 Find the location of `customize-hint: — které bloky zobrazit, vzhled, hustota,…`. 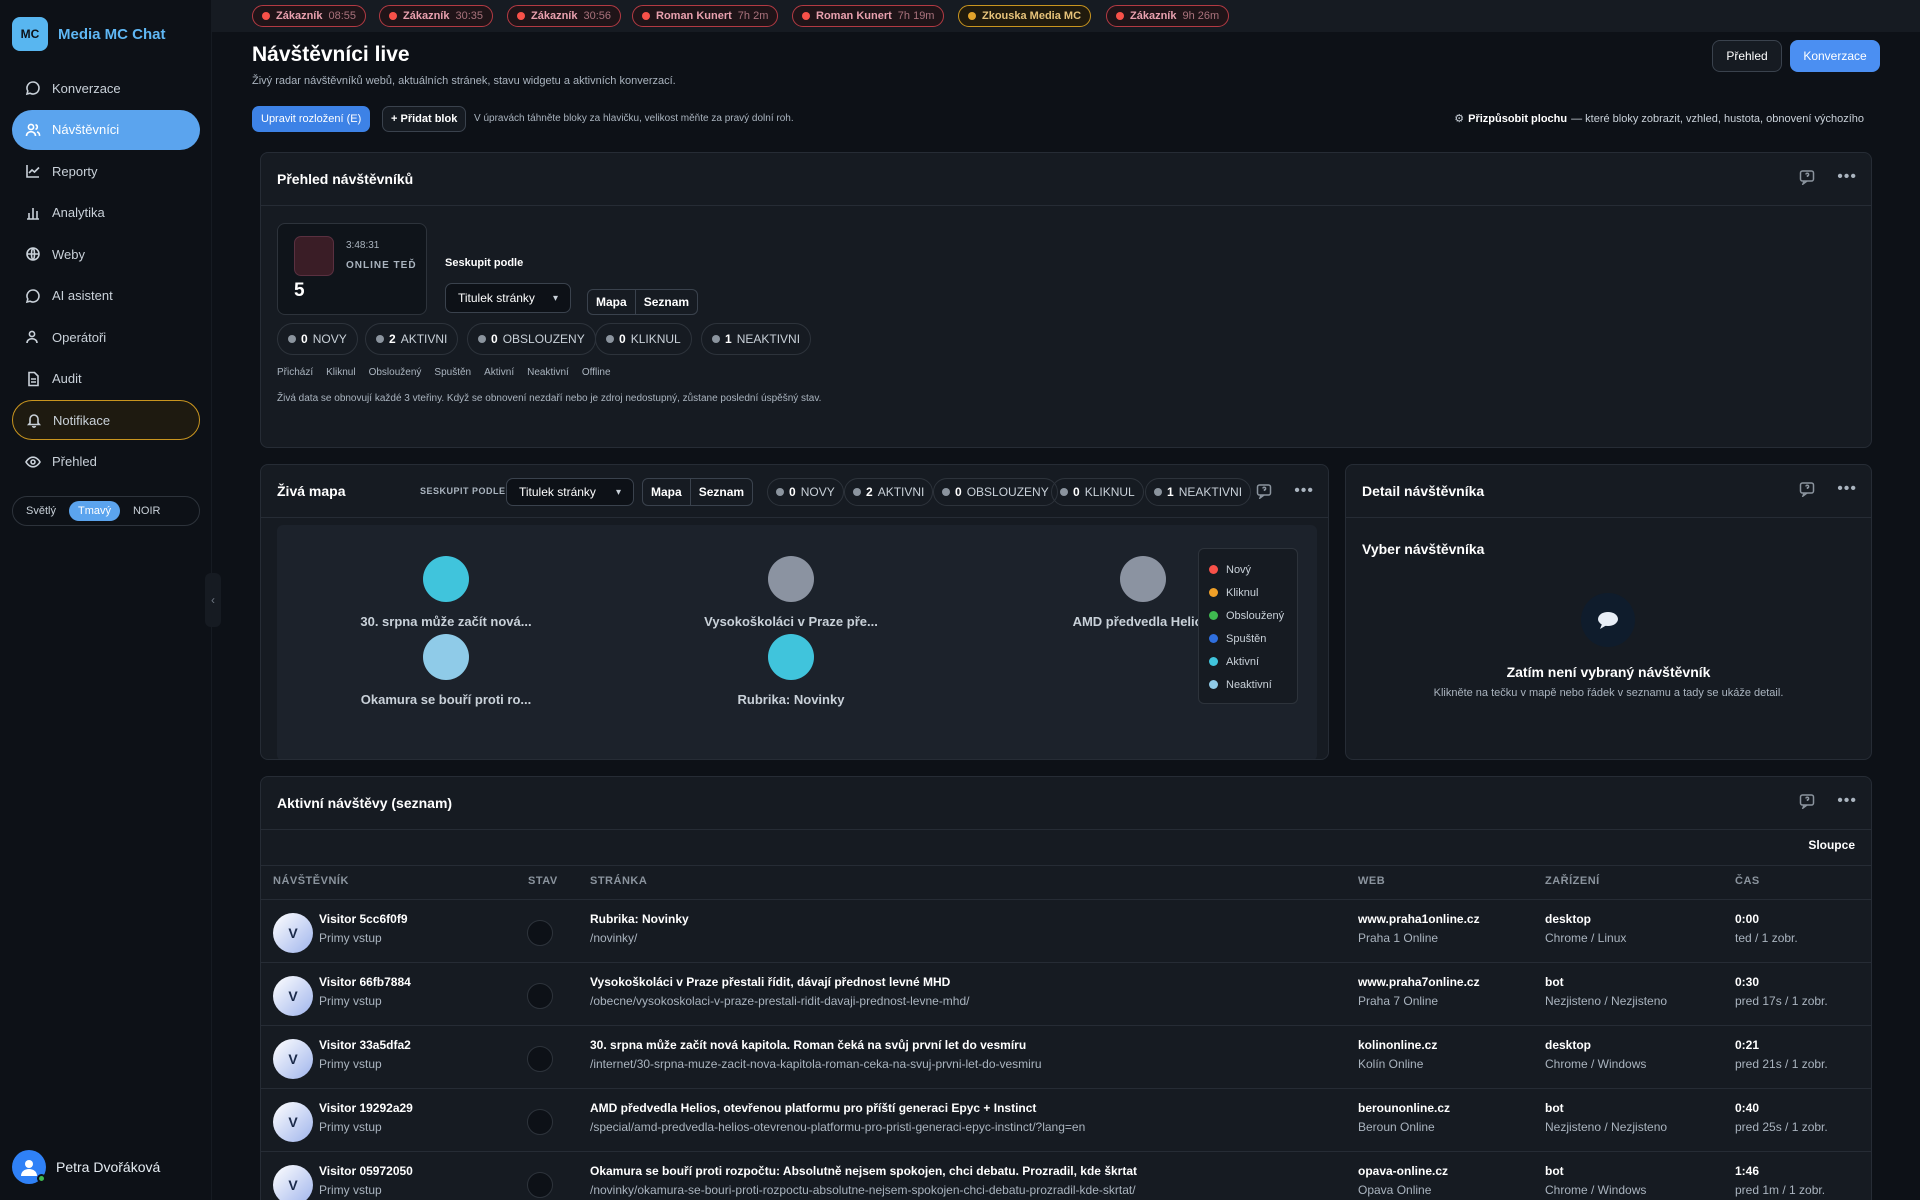

customize-hint: — které bloky zobrazit, vzhled, hustota,… is located at coordinates (1717, 118).